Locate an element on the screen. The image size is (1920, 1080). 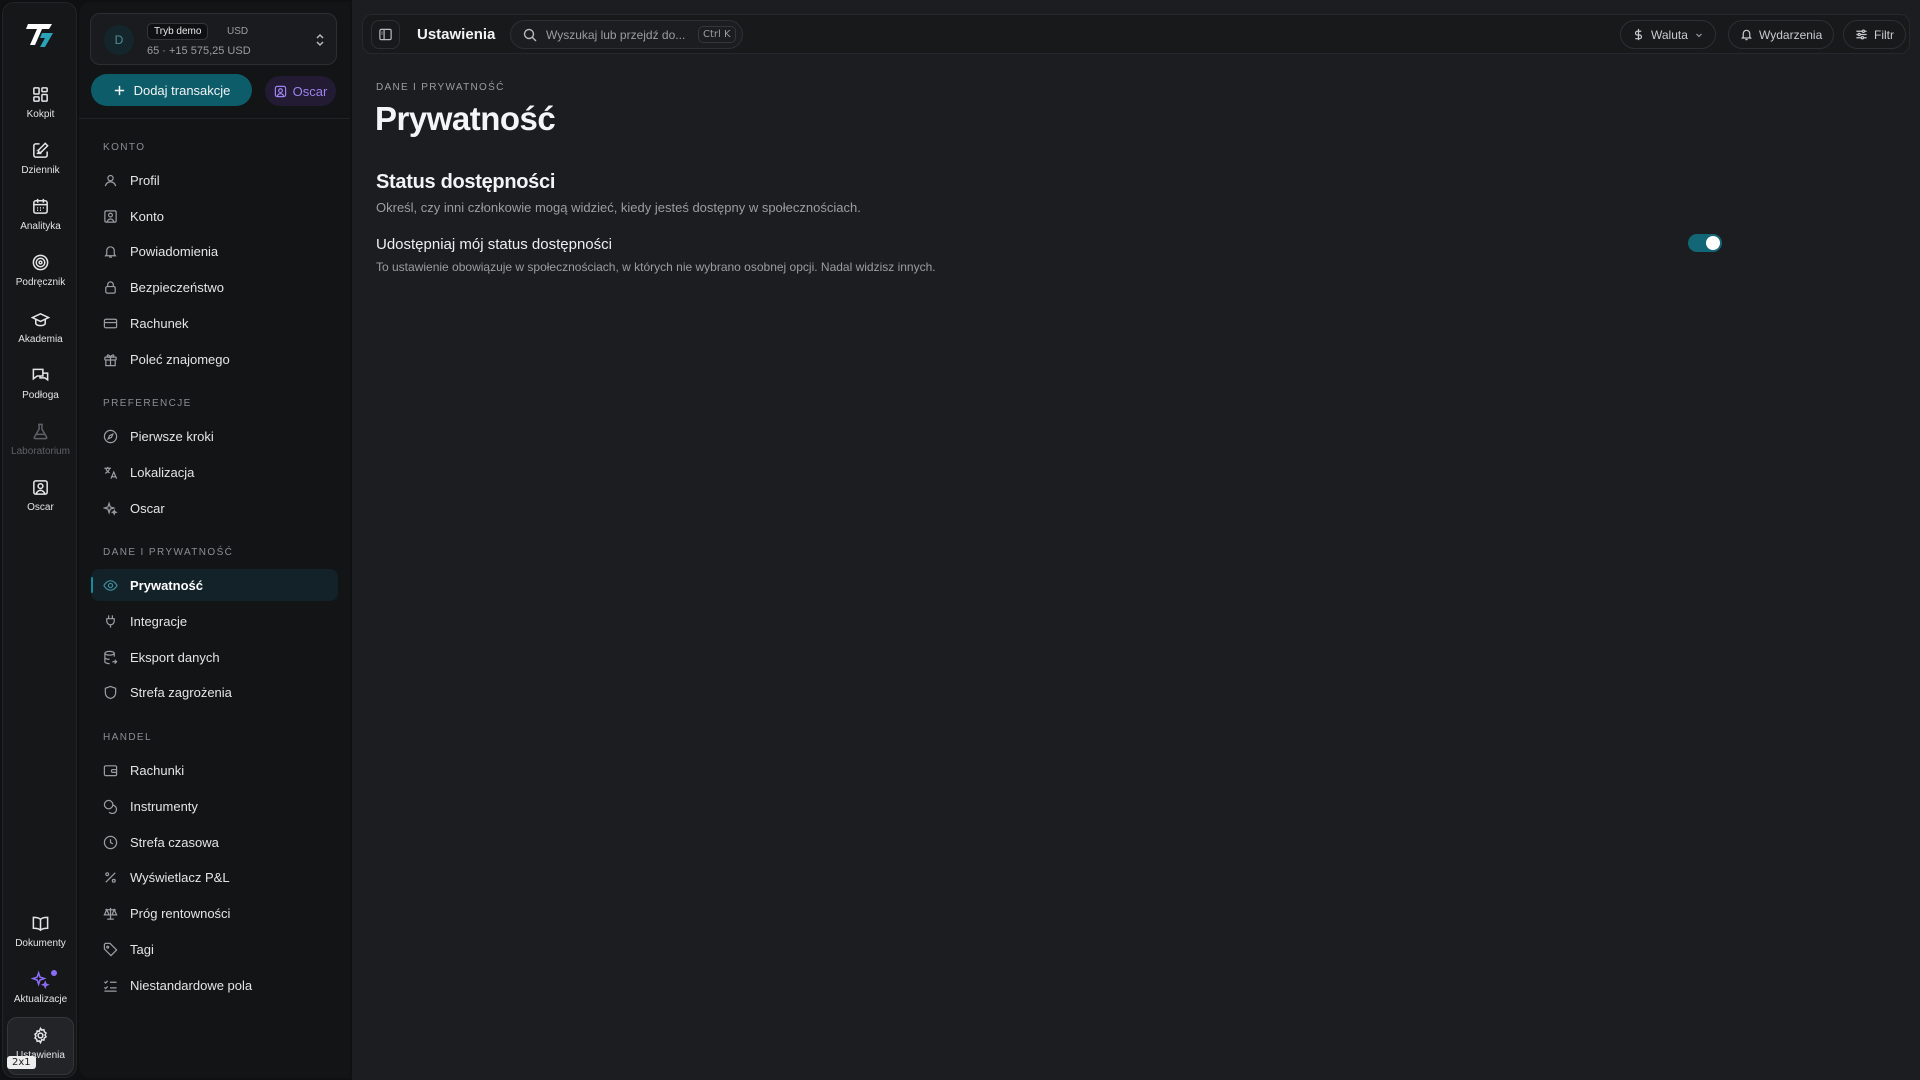
sidebar-item-bezpieczenstwo: Bezpieczeństwo is located at coordinates (214, 287).